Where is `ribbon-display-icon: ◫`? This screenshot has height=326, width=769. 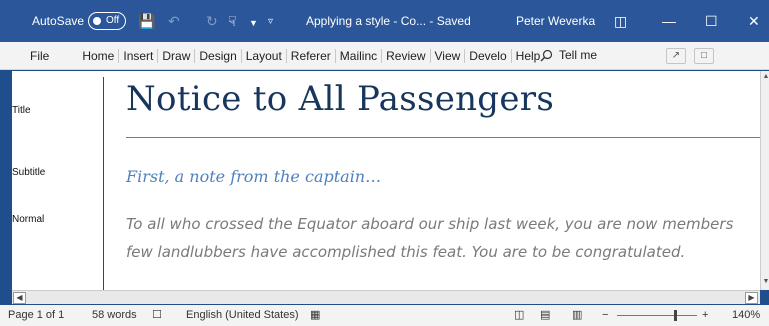 ribbon-display-icon: ◫ is located at coordinates (620, 21).